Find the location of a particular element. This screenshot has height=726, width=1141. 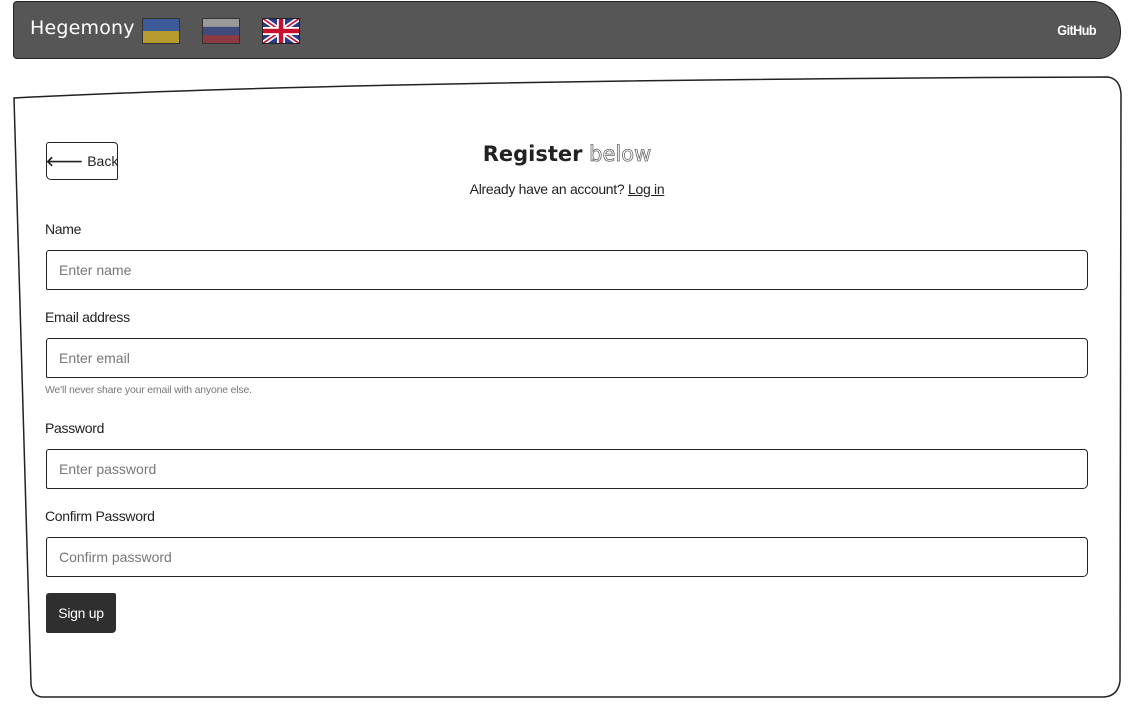

login-link: Log in is located at coordinates (646, 189).